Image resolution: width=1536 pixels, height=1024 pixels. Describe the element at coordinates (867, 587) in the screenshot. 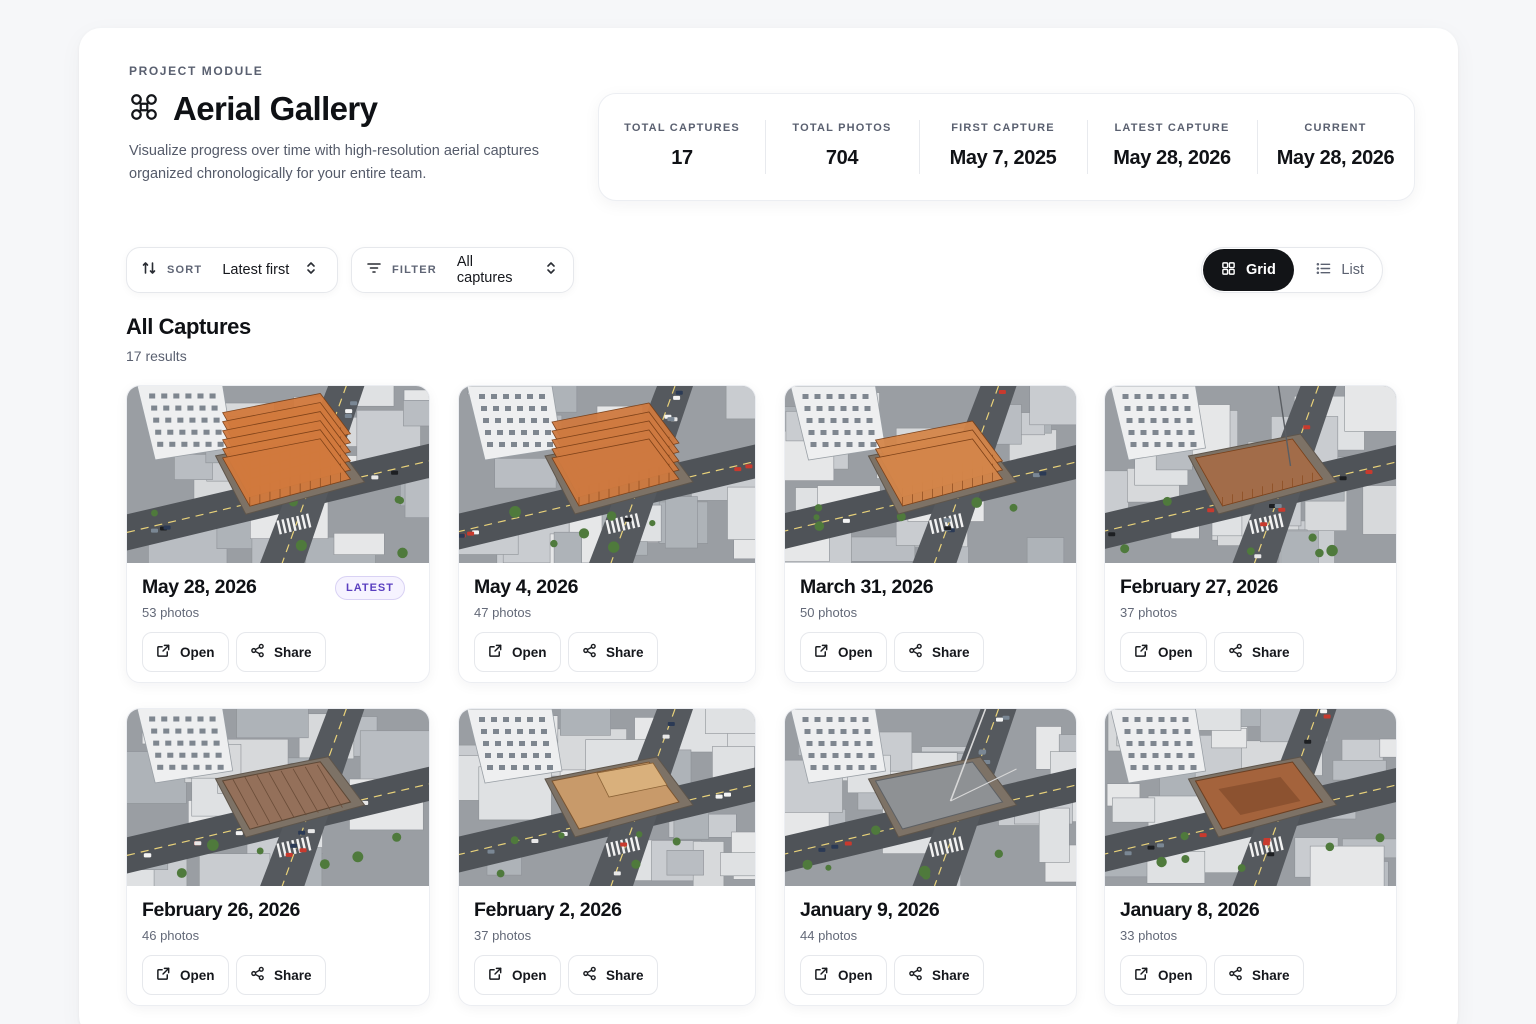

I see `capture-date: March 31, 2026` at that location.